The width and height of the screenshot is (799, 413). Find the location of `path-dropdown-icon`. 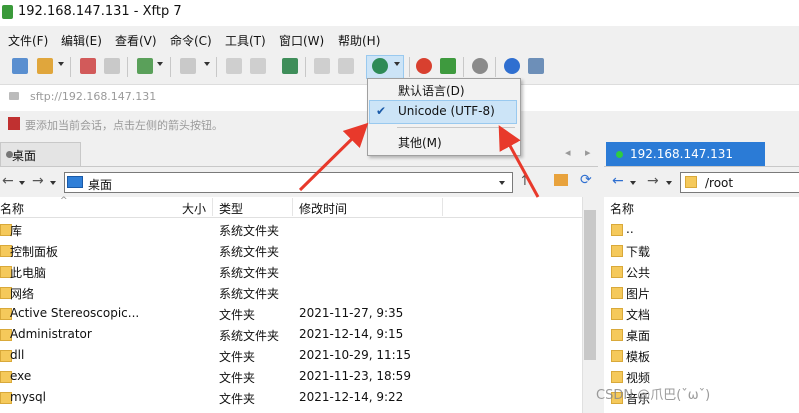

path-dropdown-icon is located at coordinates (502, 183).